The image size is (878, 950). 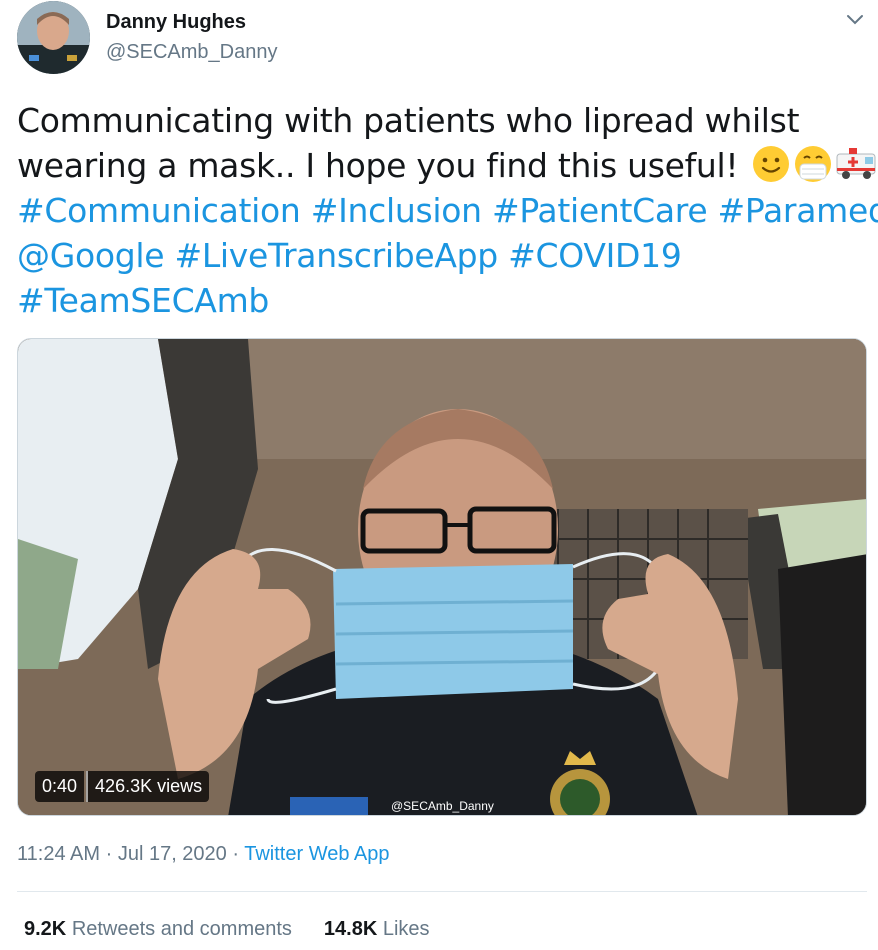 I want to click on likes-stat: 14.8K Likes, so click(x=377, y=929).